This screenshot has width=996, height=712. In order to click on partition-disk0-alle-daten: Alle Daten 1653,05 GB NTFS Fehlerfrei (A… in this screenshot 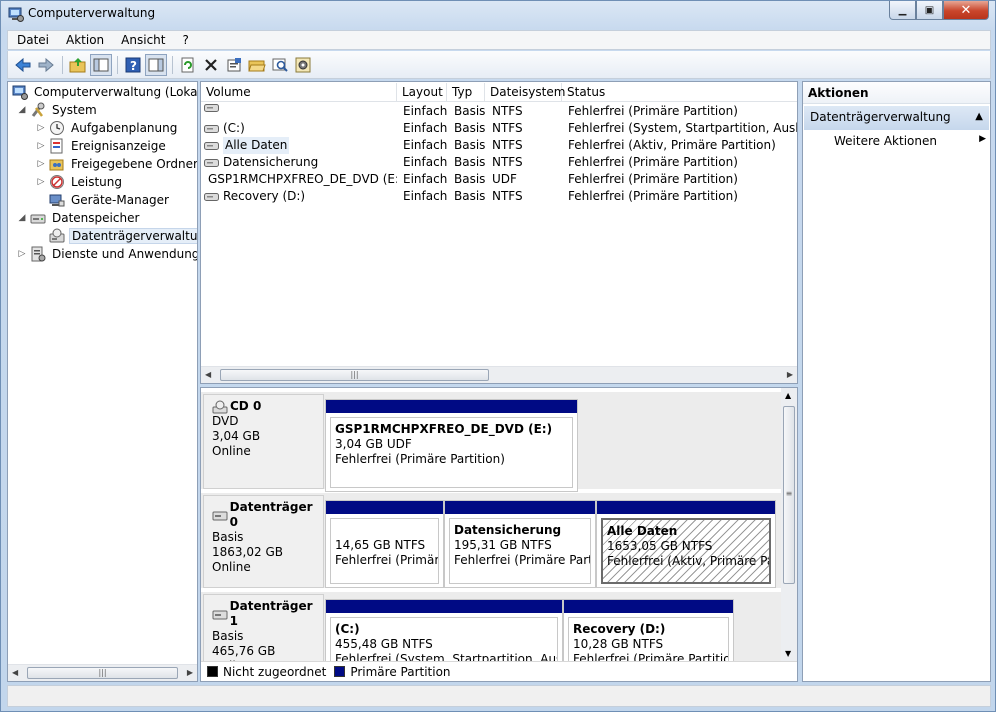, I will do `click(686, 544)`.